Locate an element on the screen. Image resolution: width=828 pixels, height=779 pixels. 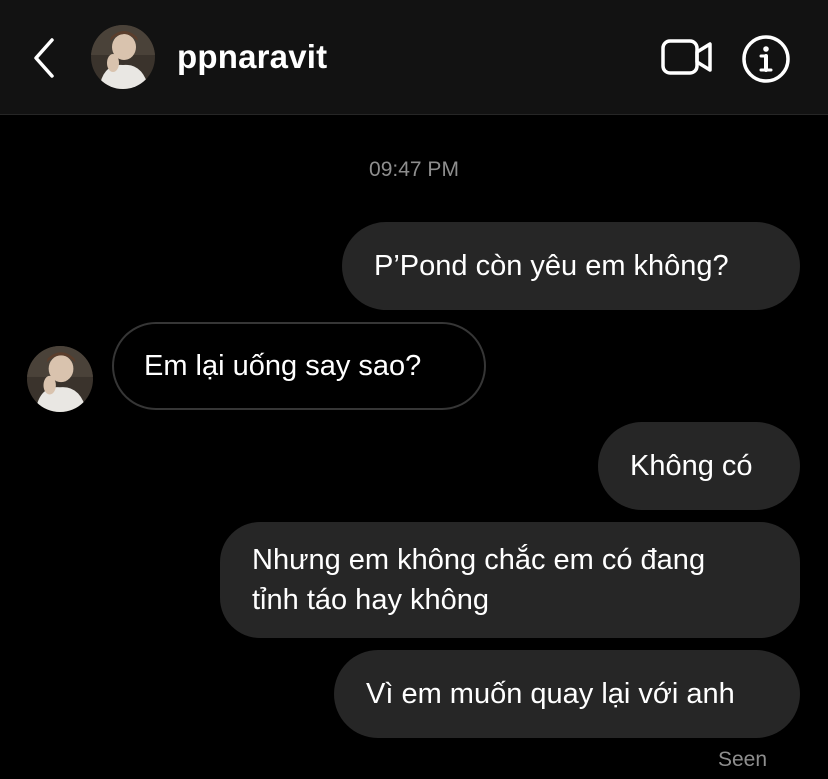
video-call-button is located at coordinates (687, 58).